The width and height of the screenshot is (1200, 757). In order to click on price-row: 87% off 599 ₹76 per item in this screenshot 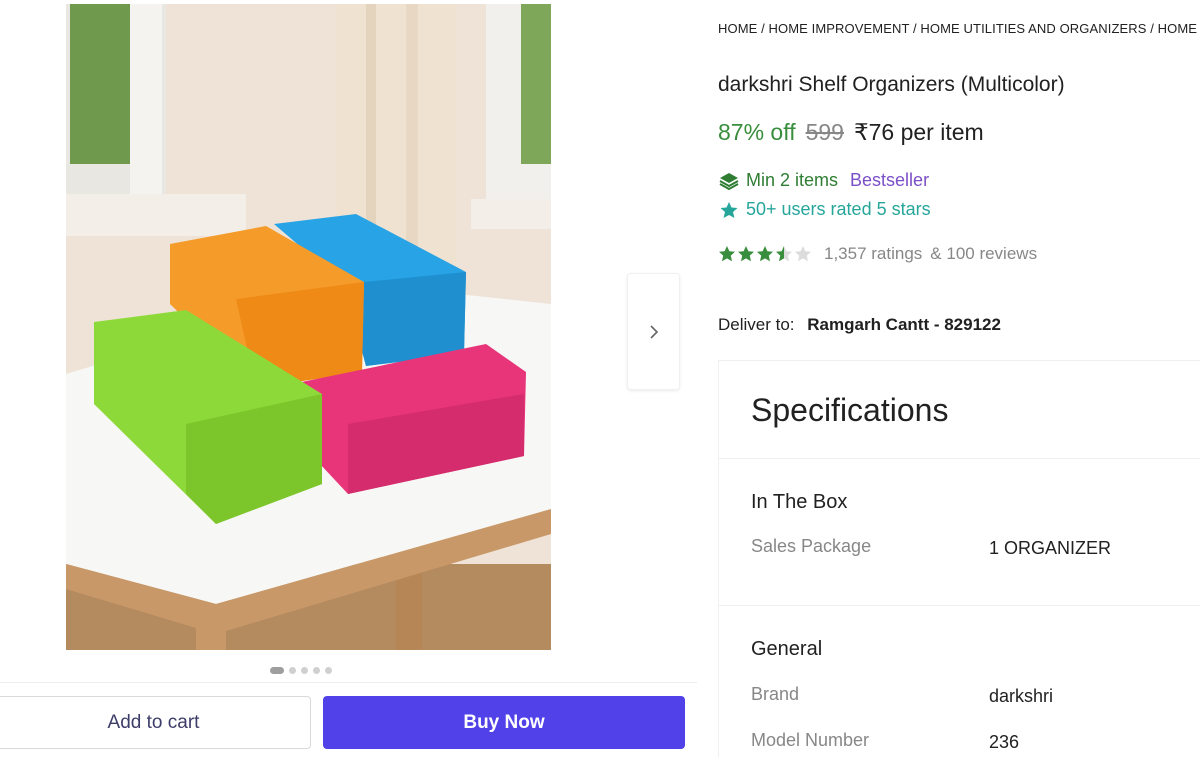, I will do `click(851, 132)`.